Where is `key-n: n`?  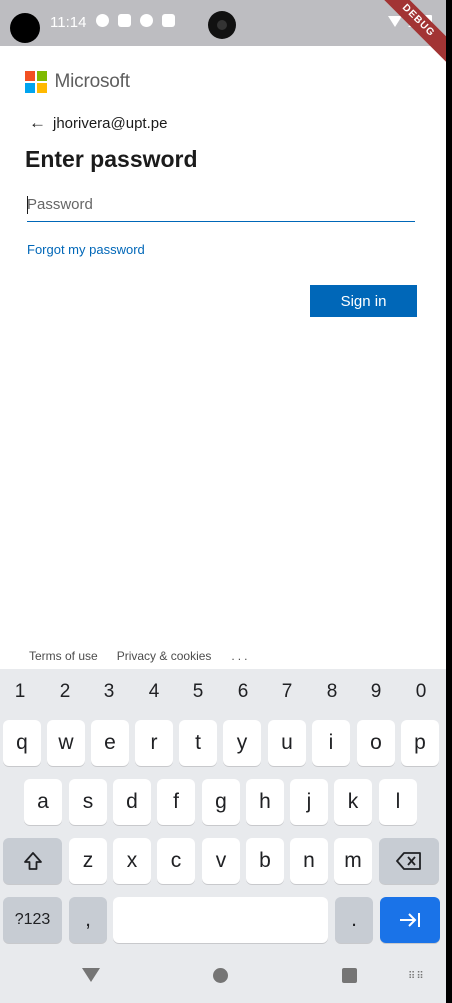 key-n: n is located at coordinates (309, 861).